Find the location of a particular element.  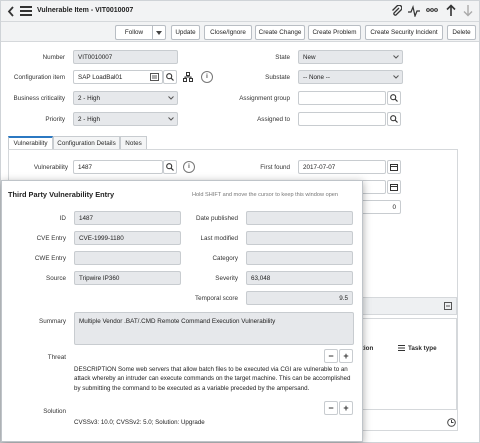

clock-icon is located at coordinates (451, 422).